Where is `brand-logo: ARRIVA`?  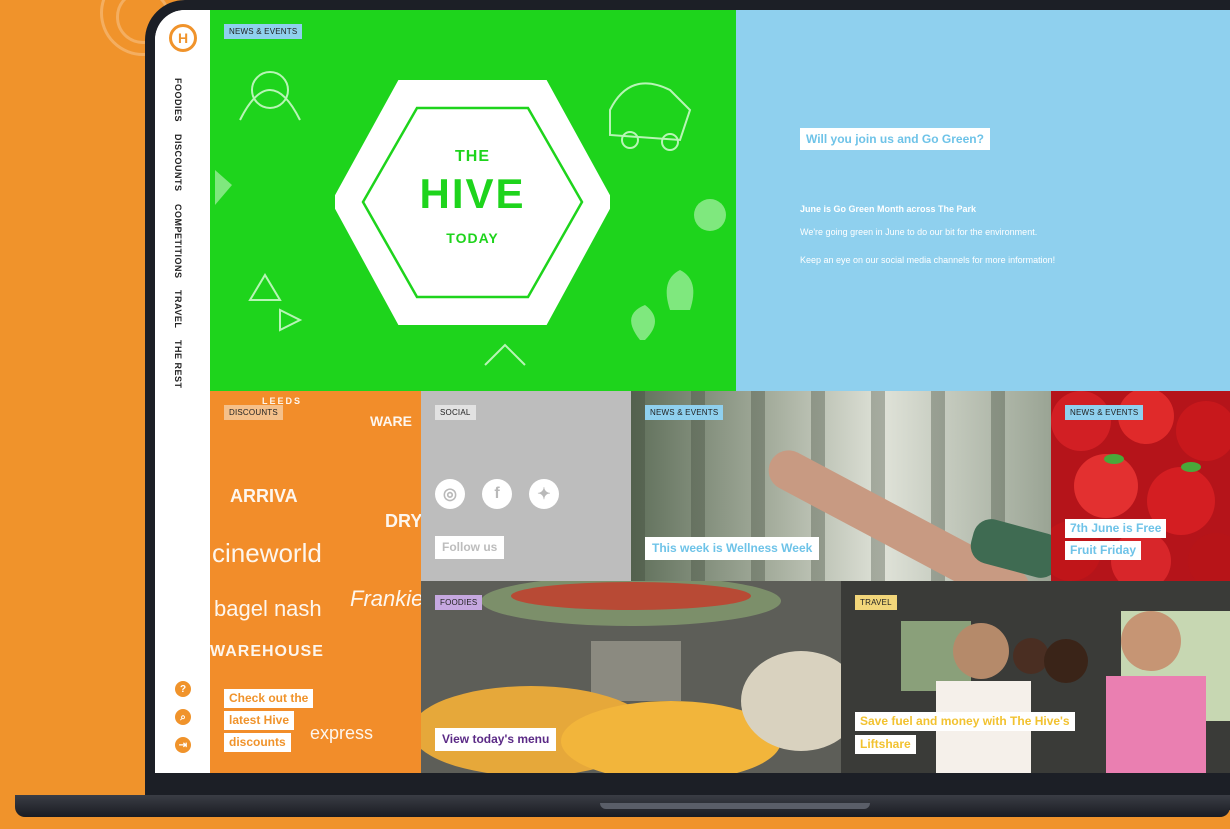 brand-logo: ARRIVA is located at coordinates (264, 496).